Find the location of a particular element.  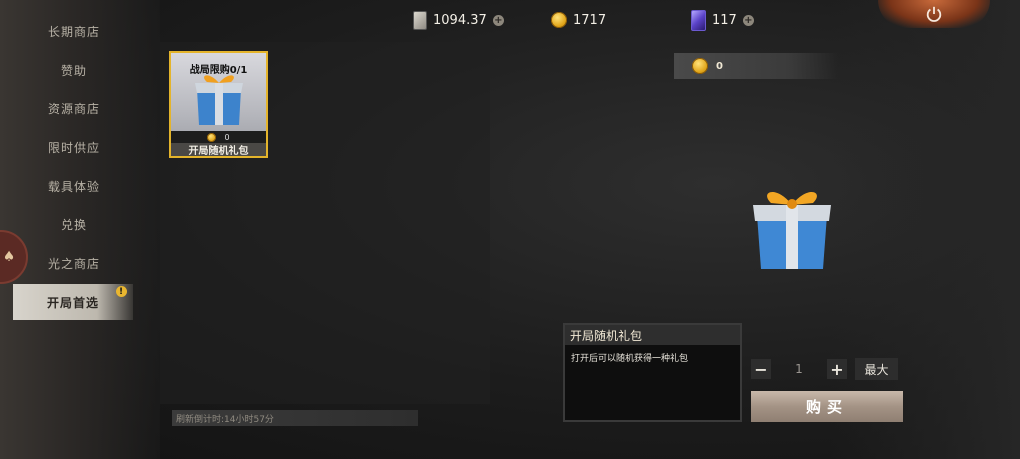

power-button is located at coordinates (934, 14).